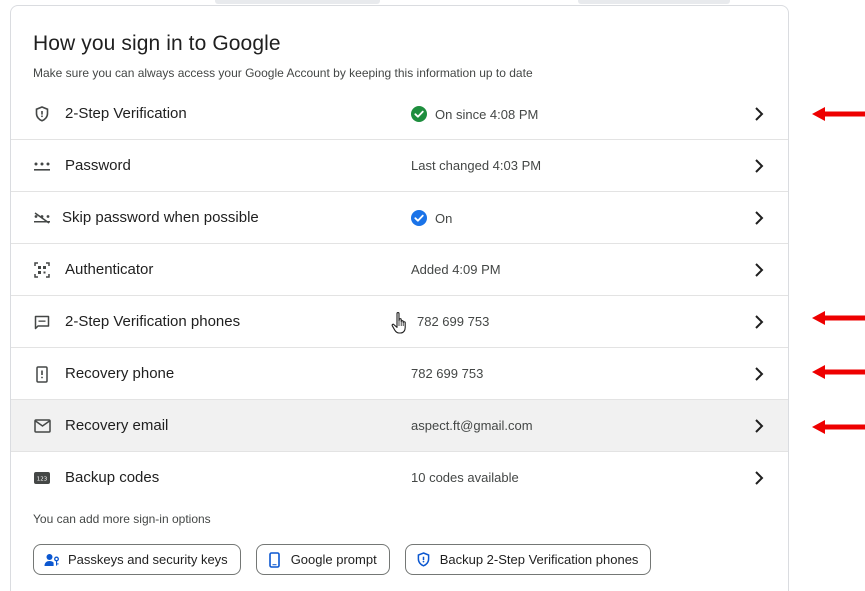 Image resolution: width=865 pixels, height=591 pixels. Describe the element at coordinates (419, 114) in the screenshot. I see `green-check-icon` at that location.